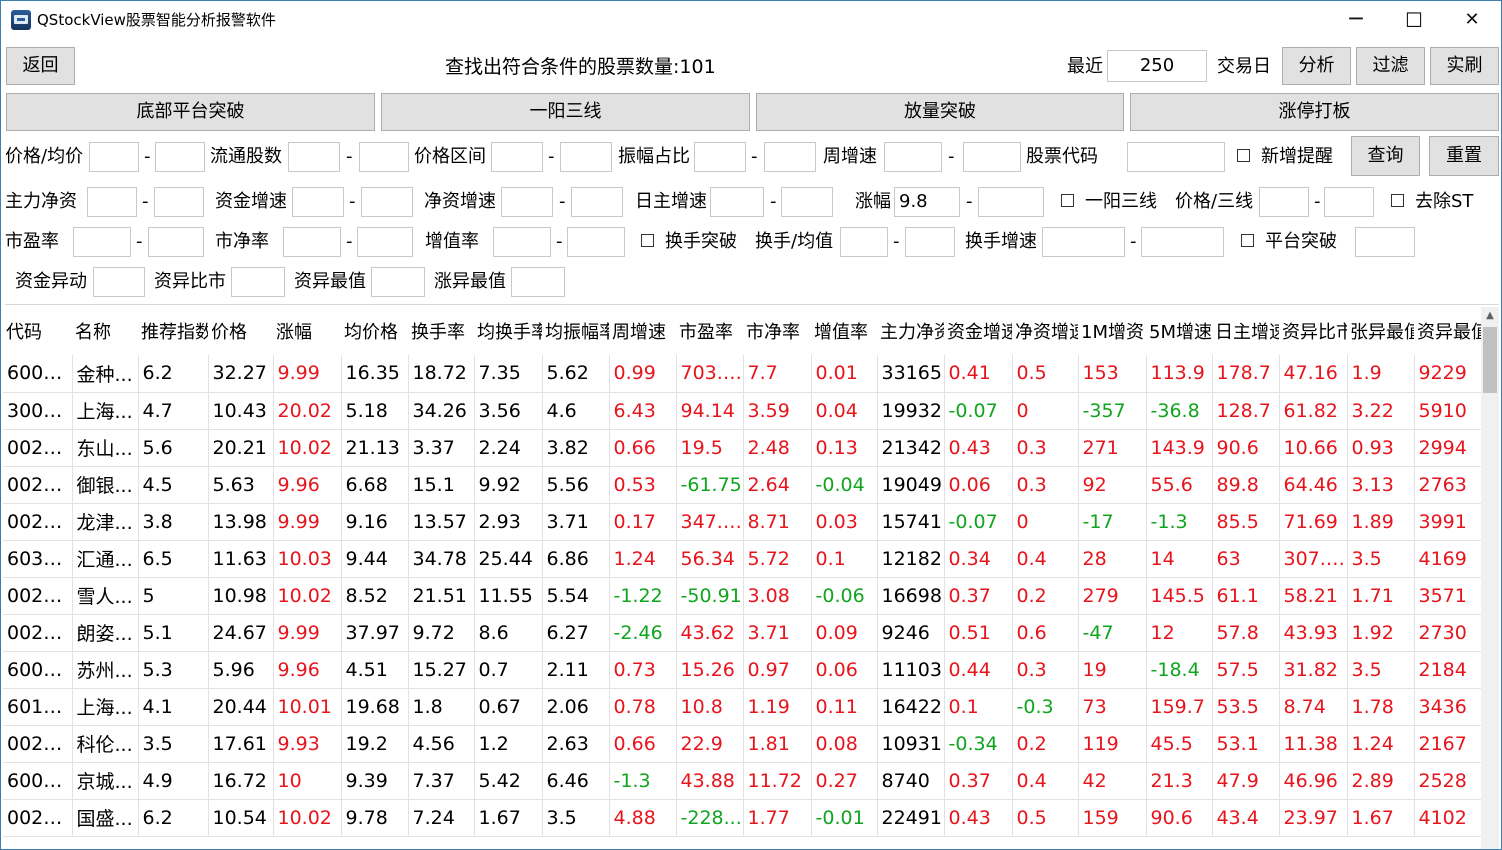 The image size is (1502, 850). Describe the element at coordinates (384, 157) in the screenshot. I see `float-shares-max-input` at that location.